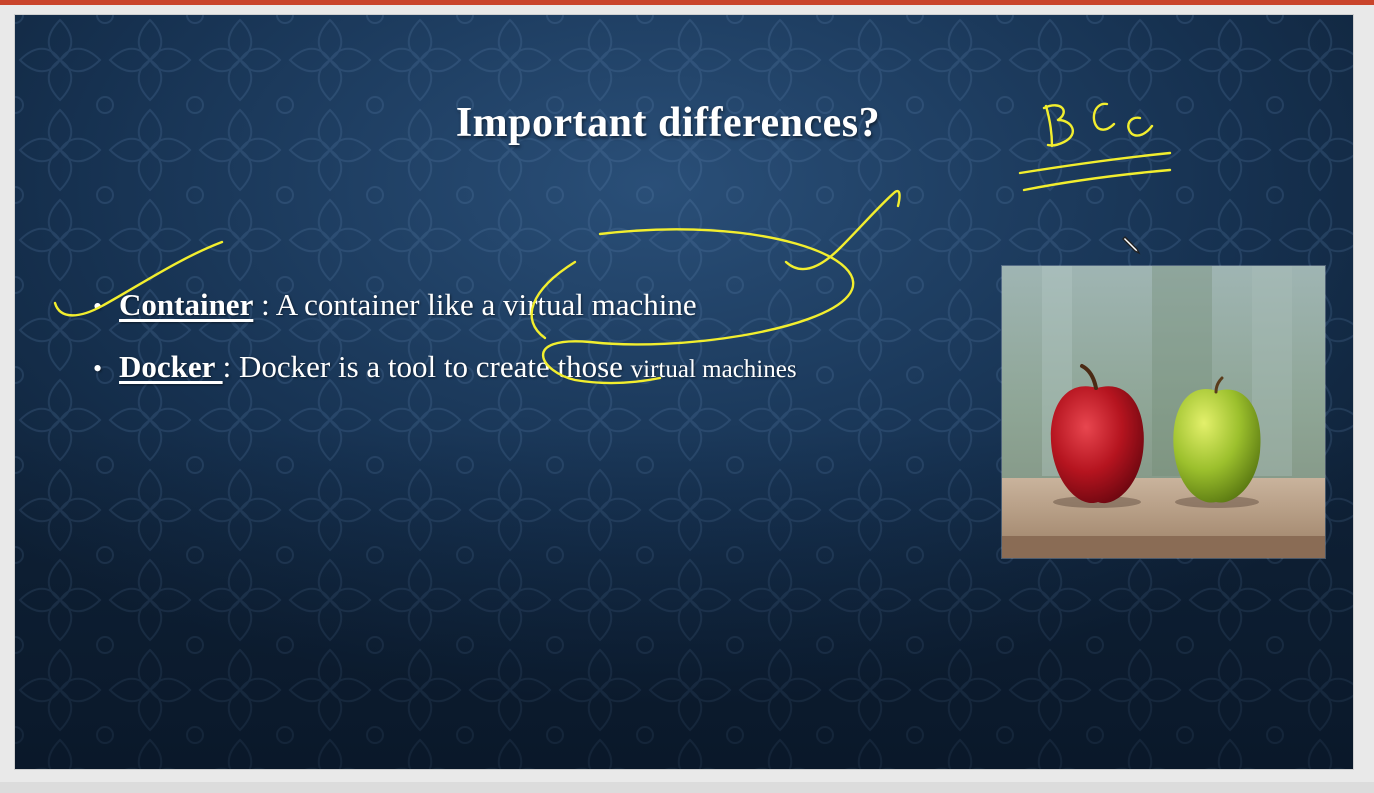 This screenshot has height=793, width=1374. Describe the element at coordinates (713, 369) in the screenshot. I see `definition-docker-small: virtual machines` at that location.